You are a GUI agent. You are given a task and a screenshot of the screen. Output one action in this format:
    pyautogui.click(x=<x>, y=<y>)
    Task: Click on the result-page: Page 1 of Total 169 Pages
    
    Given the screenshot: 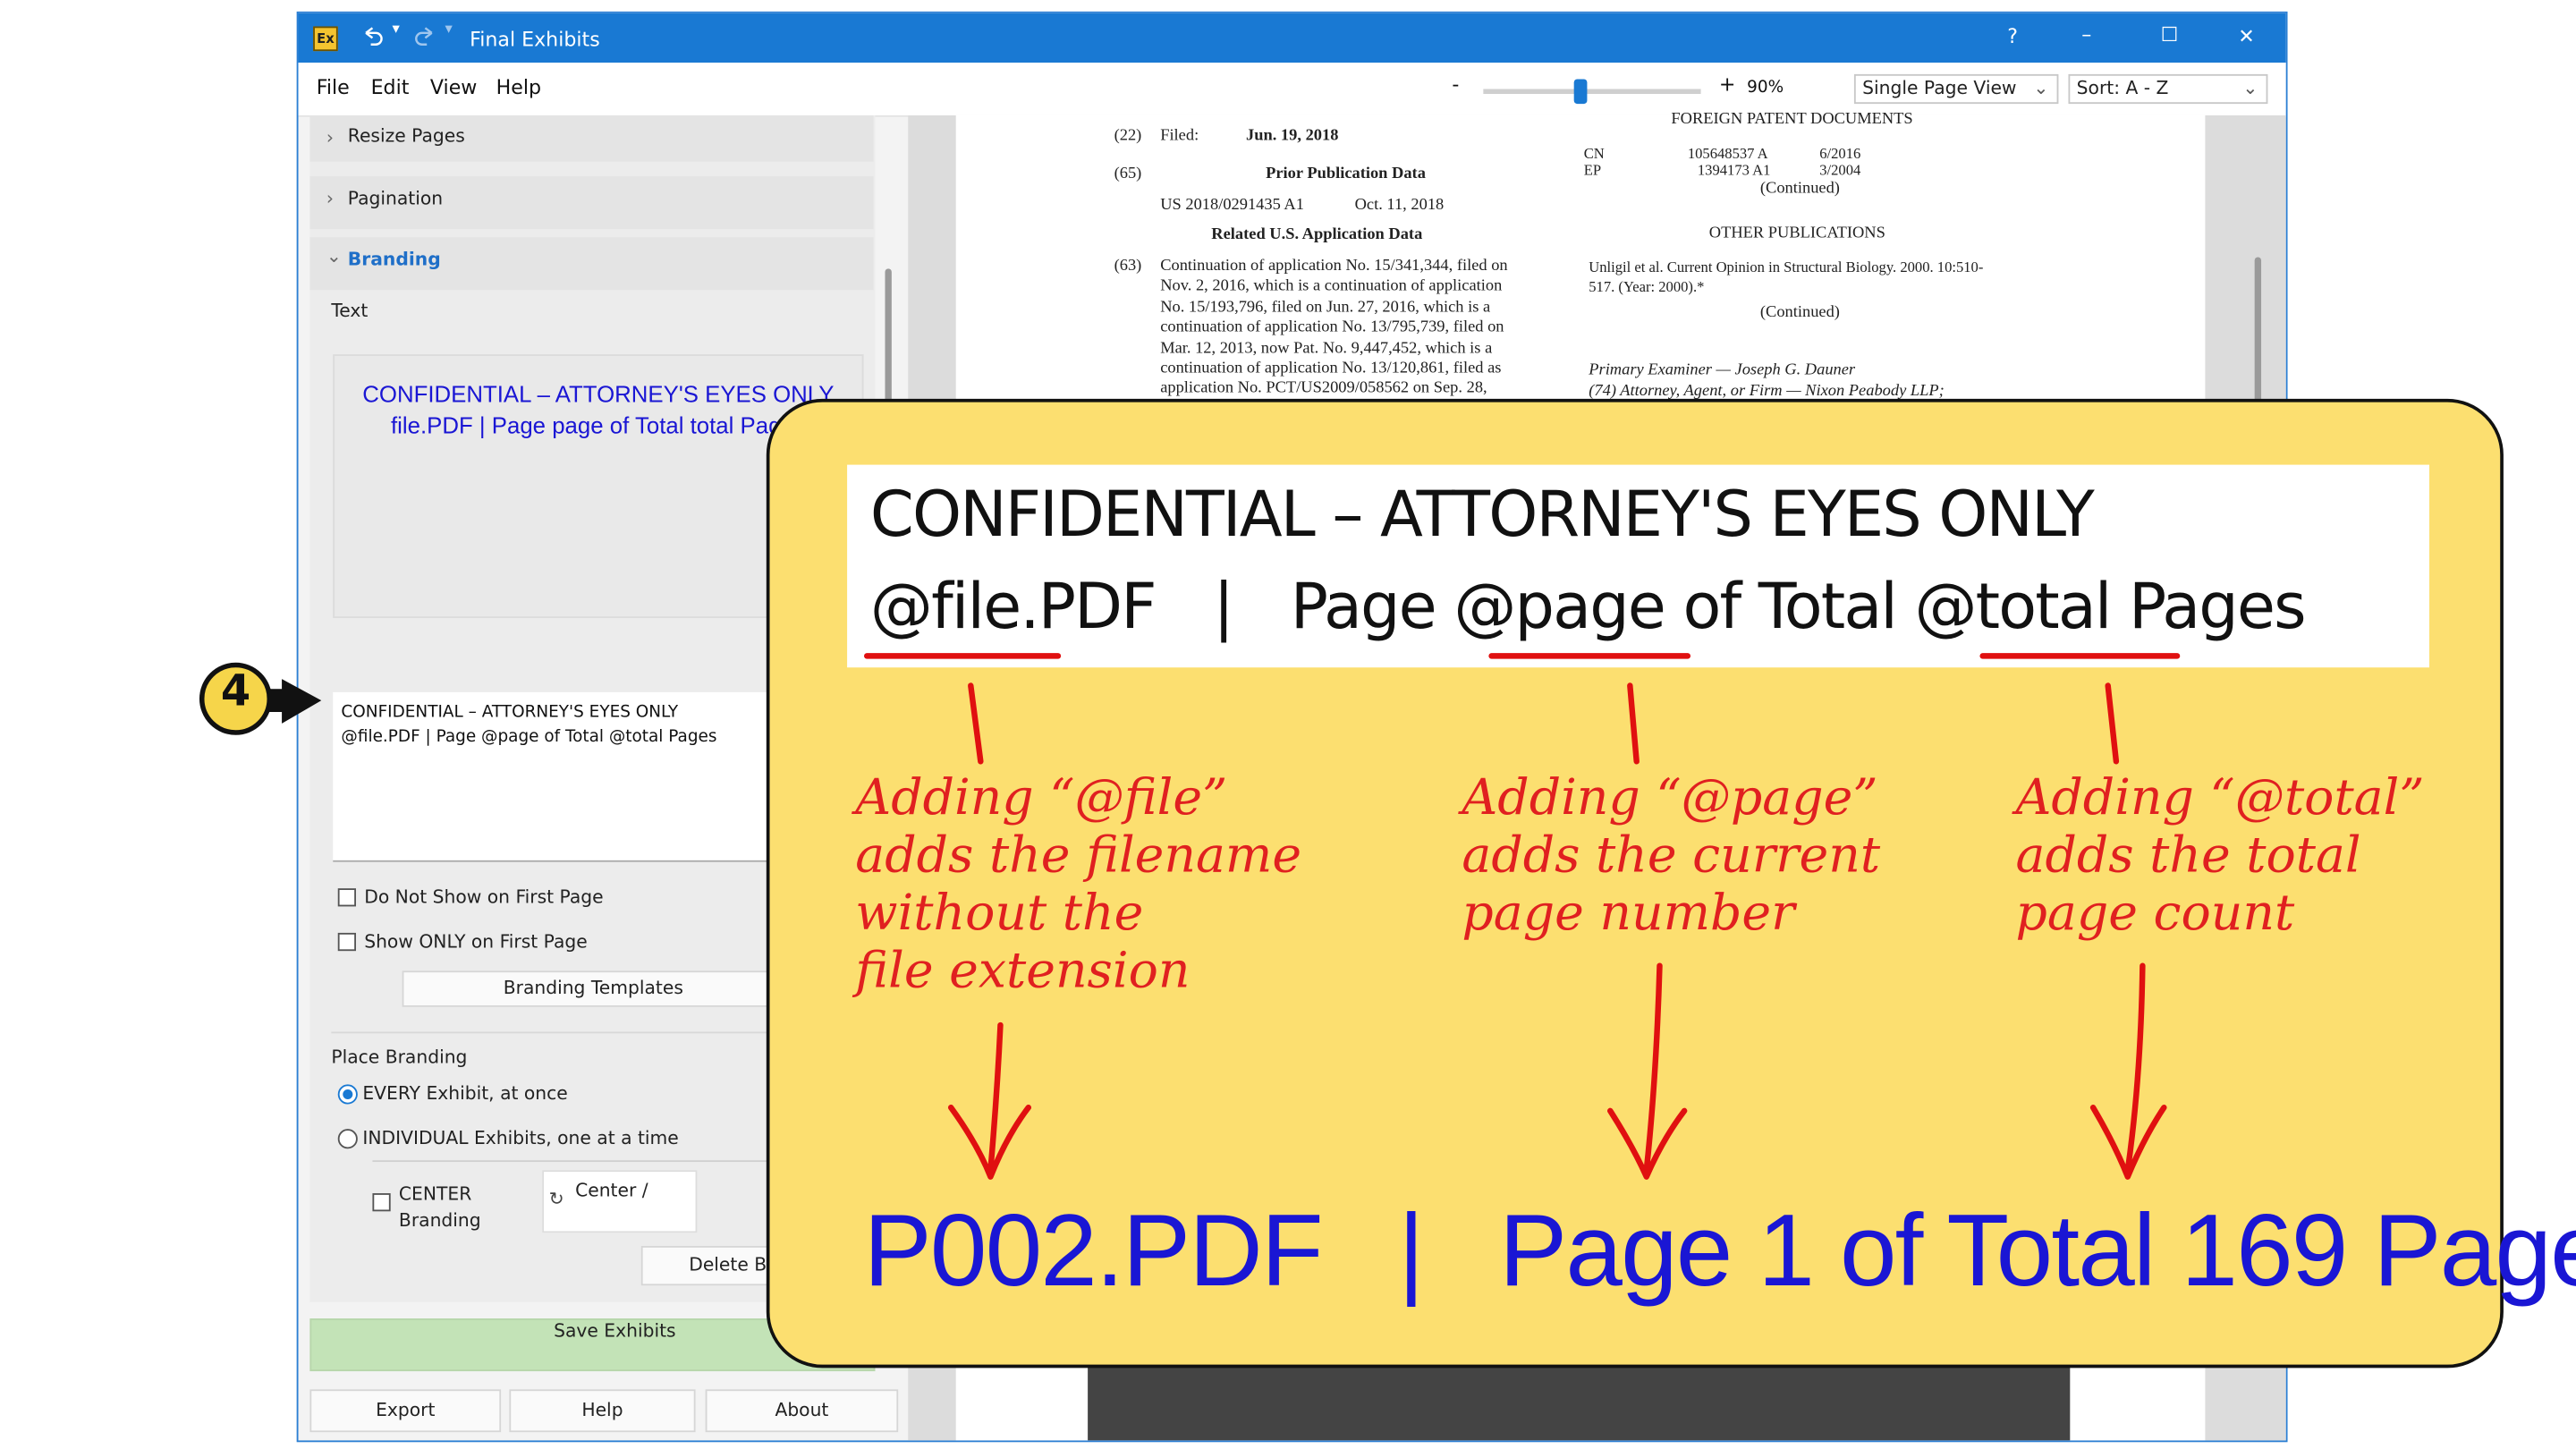 What is the action you would take?
    pyautogui.click(x=2037, y=1251)
    